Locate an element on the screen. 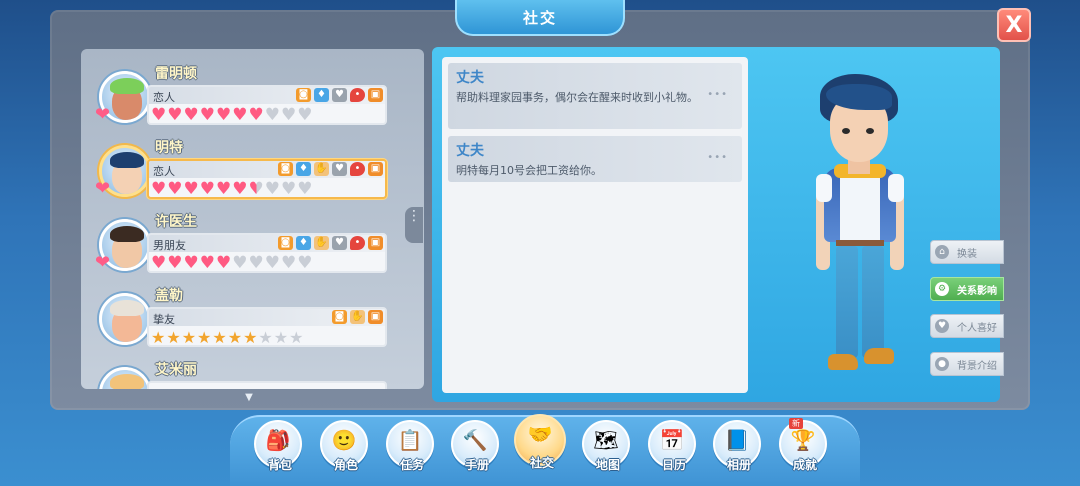 The image size is (1080, 486). npc-card: 恋人 ◙ ♦ ✋ ♥ • ▣ ♥ ♥ ♥ ♥ ♥ ♥ ♥ ♥ ♥ ♥ is located at coordinates (267, 179).